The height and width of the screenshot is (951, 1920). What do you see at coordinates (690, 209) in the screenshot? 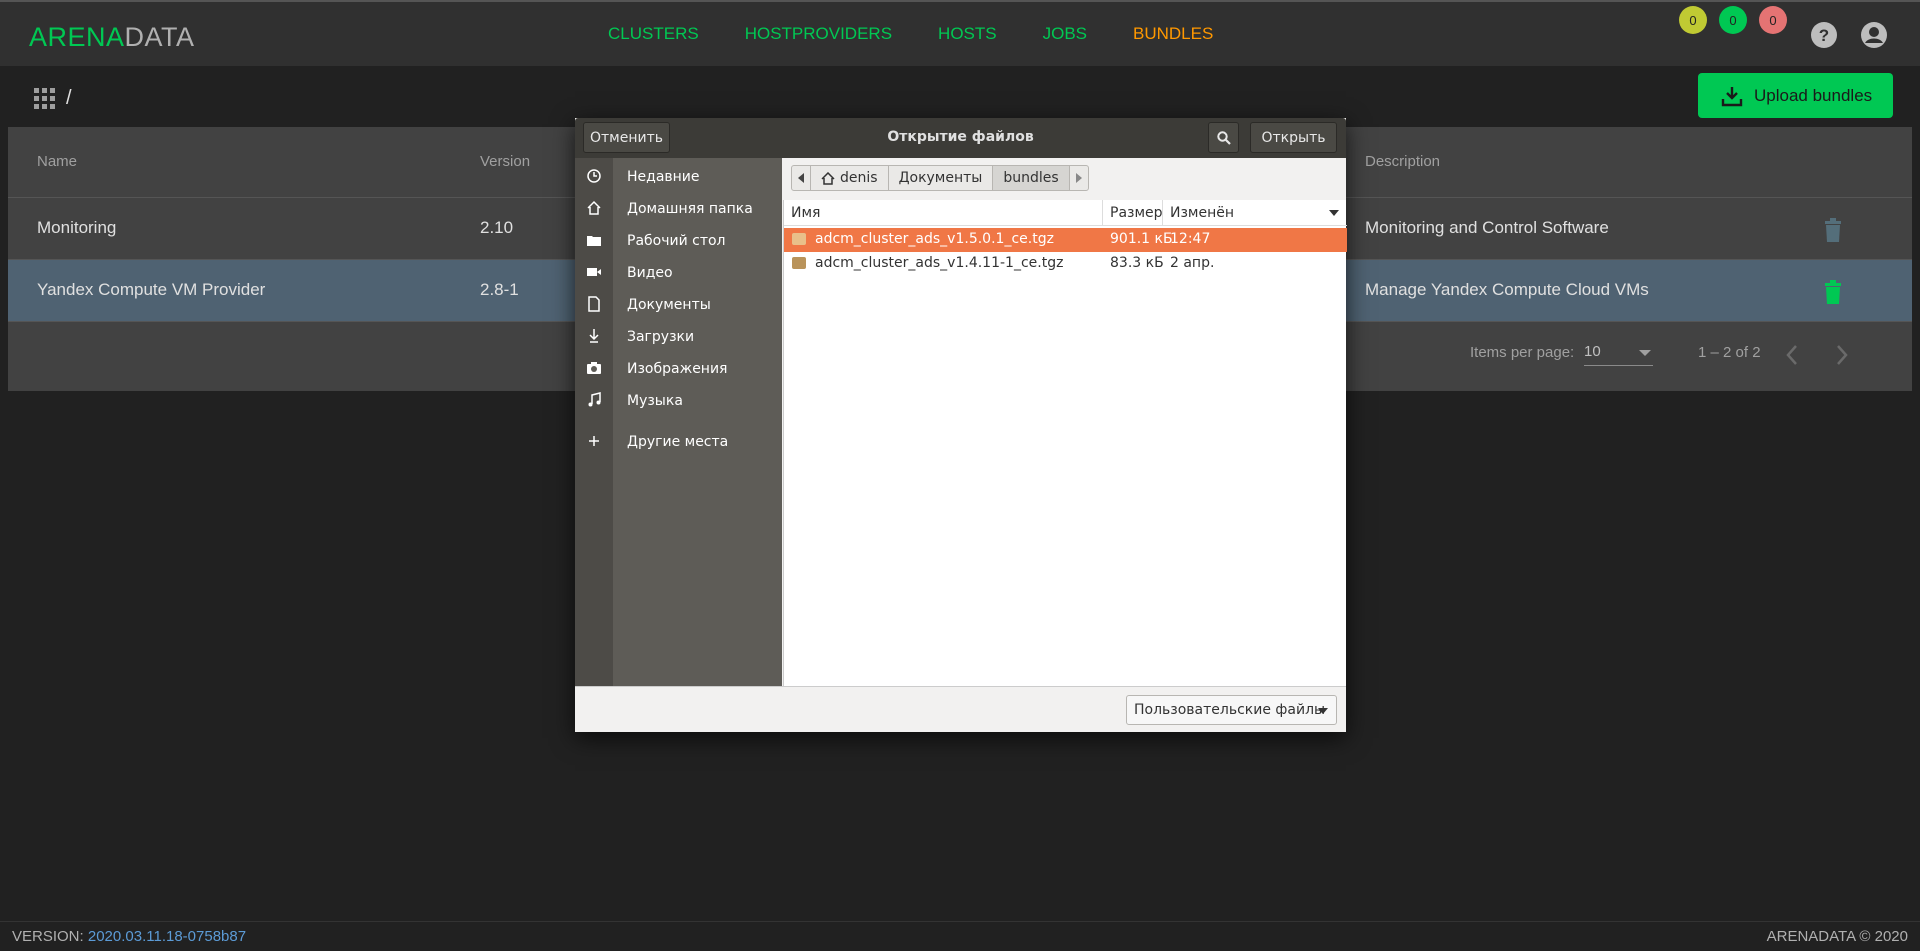
I see `sidebar-item-label: Домашняя папка` at bounding box center [690, 209].